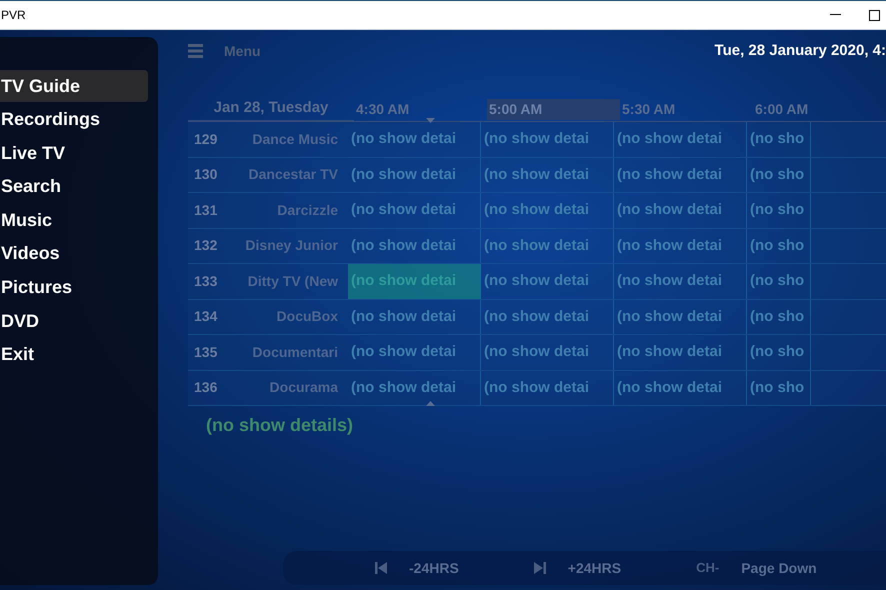  I want to click on time-slot: 5:00 AM, so click(553, 109).